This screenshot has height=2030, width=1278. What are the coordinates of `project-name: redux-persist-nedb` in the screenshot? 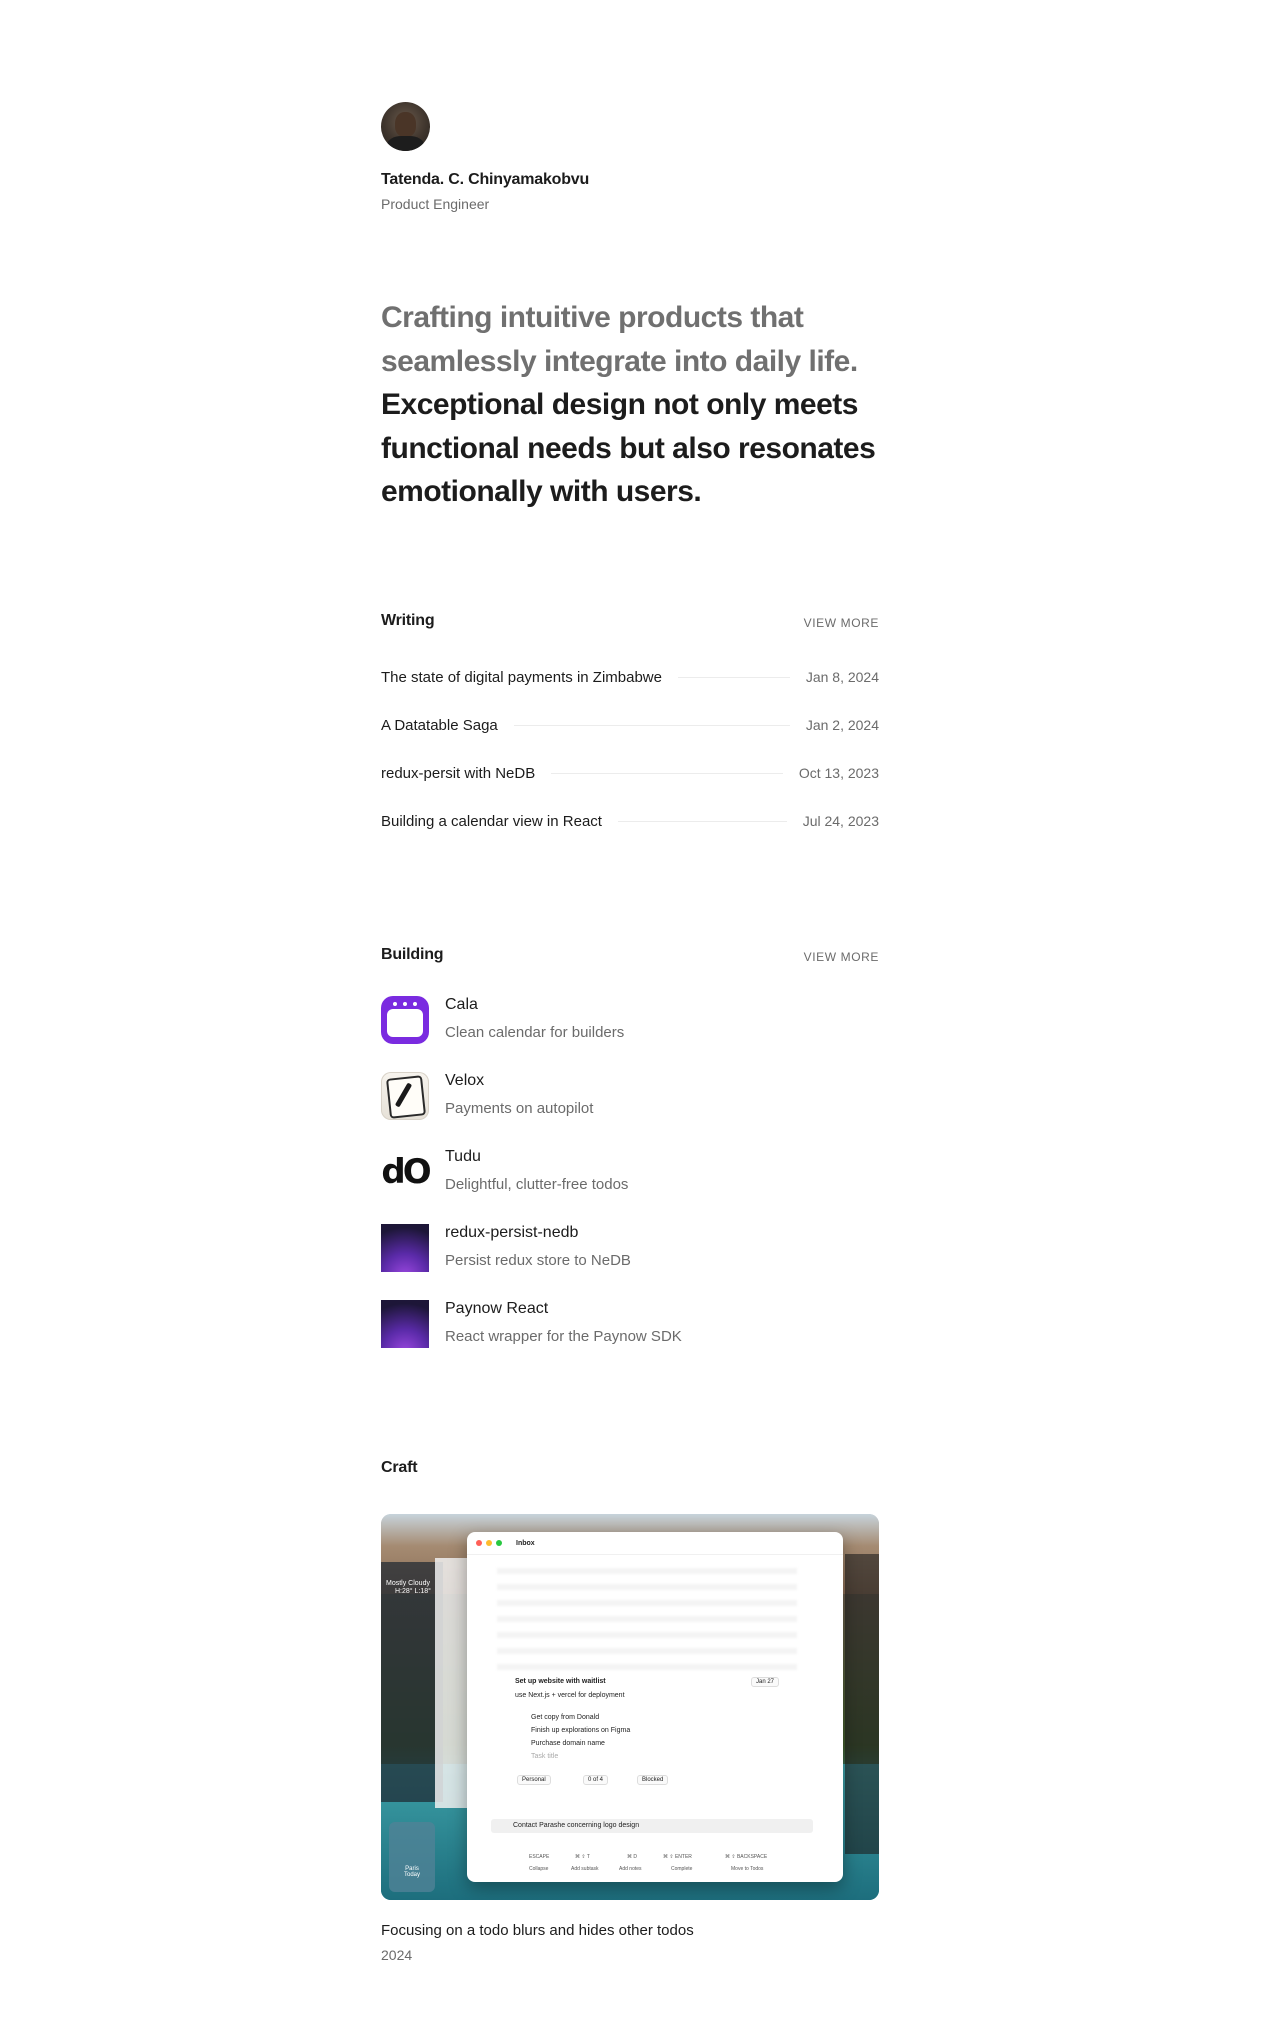 It's located at (512, 1232).